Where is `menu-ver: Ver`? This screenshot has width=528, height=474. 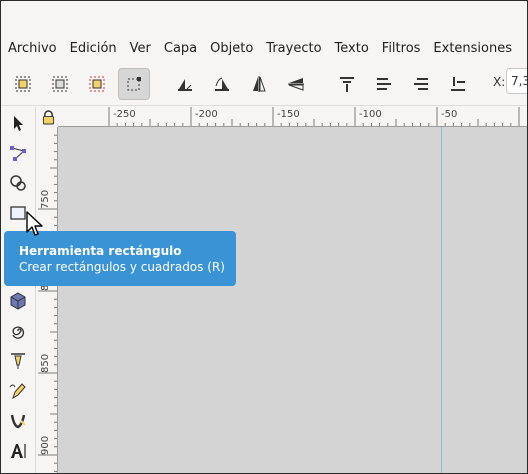 menu-ver: Ver is located at coordinates (140, 48).